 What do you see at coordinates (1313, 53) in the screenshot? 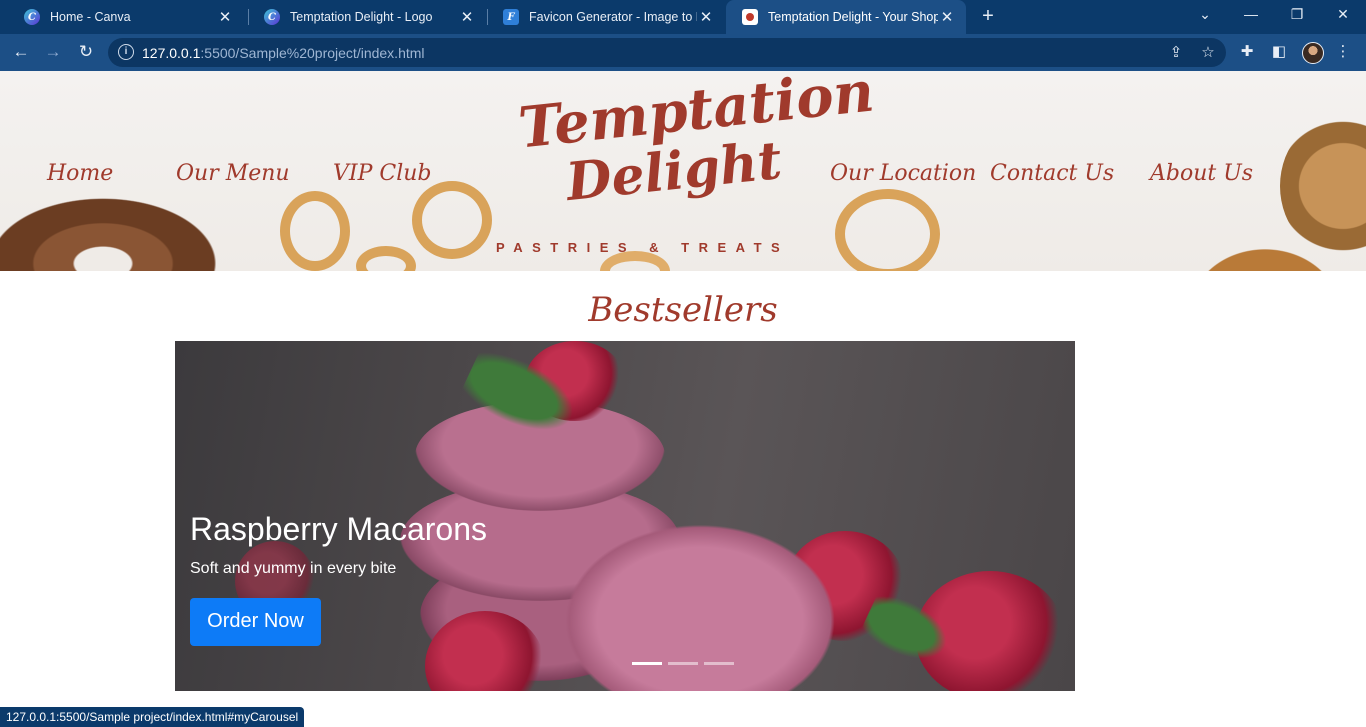
I see `profile-avatar` at bounding box center [1313, 53].